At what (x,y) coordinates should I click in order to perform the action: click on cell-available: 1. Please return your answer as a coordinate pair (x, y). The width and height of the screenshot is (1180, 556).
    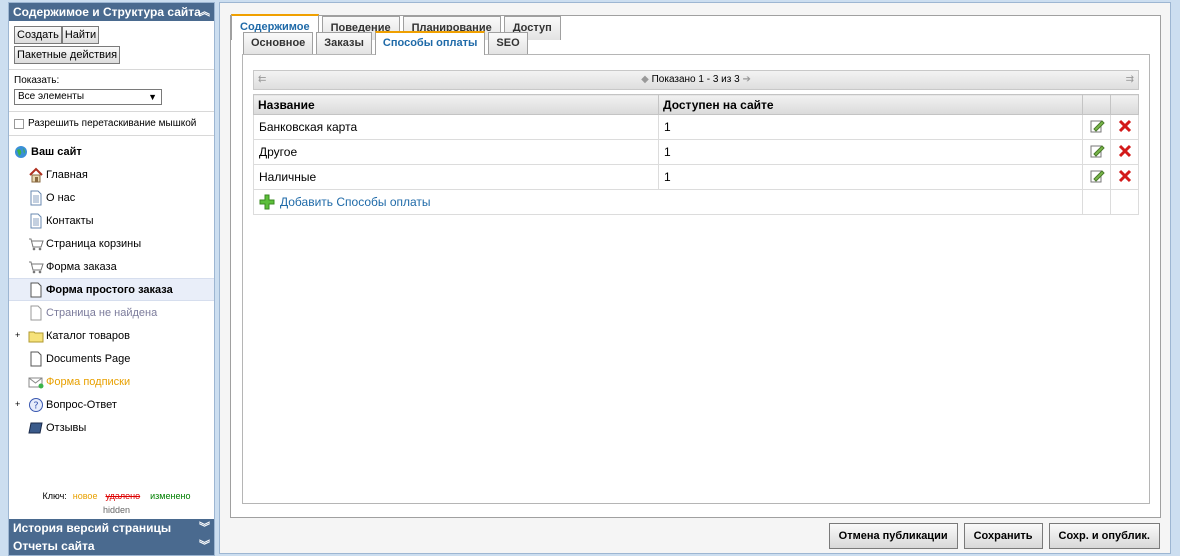
    Looking at the image, I should click on (870, 127).